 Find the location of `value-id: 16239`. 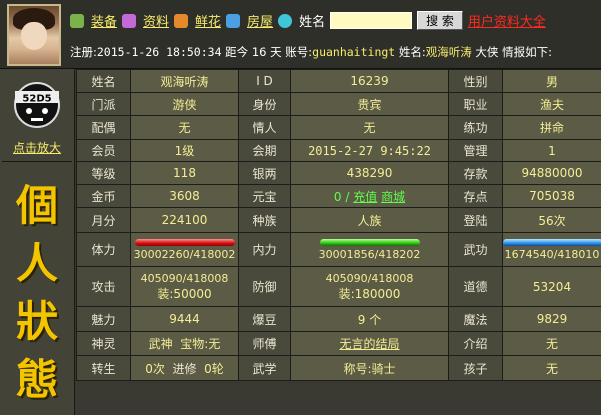

value-id: 16239 is located at coordinates (369, 81).